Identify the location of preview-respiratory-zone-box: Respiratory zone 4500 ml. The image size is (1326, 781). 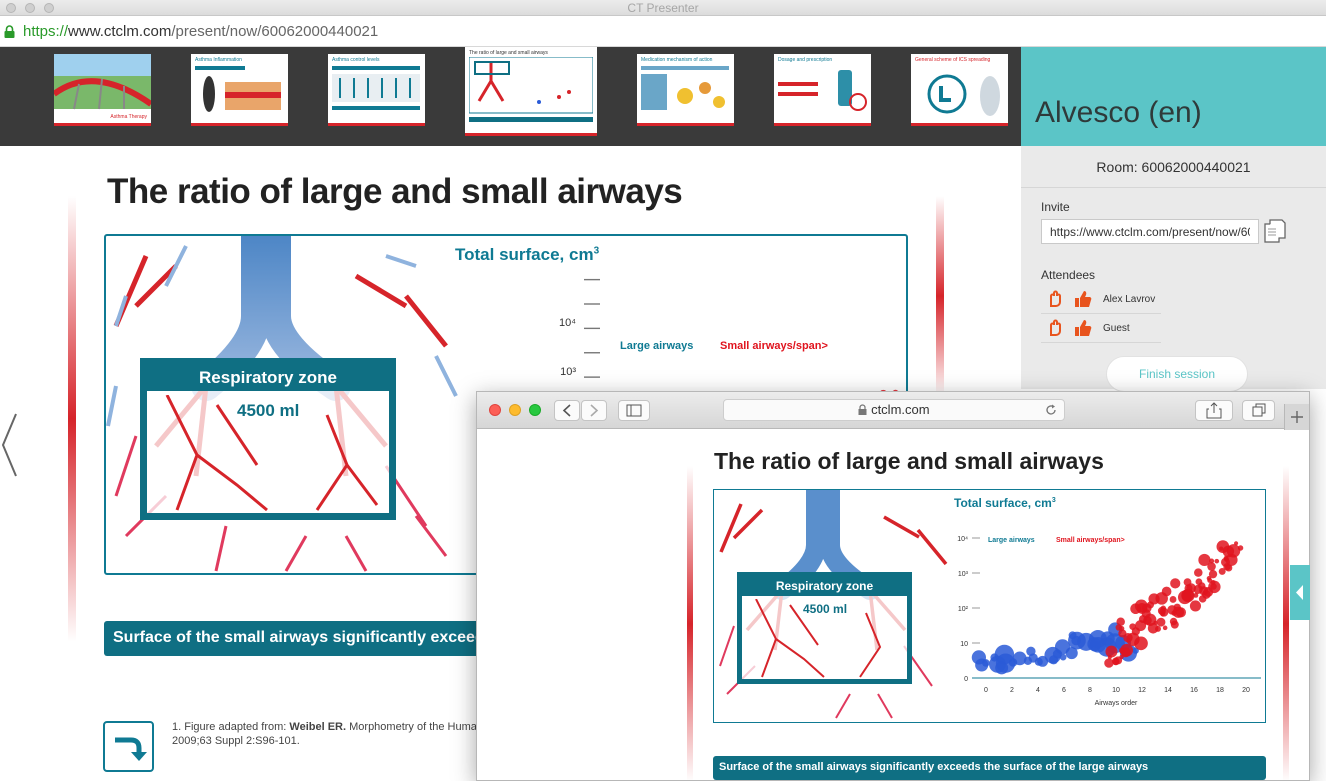
(824, 628).